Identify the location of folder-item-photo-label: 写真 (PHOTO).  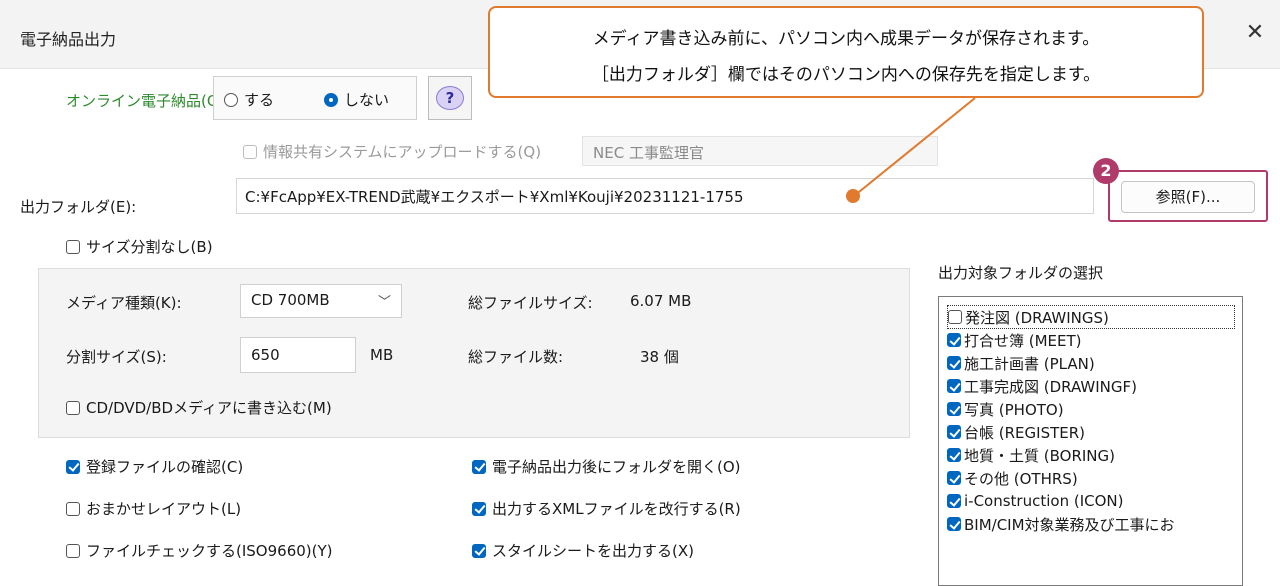
(1014, 409).